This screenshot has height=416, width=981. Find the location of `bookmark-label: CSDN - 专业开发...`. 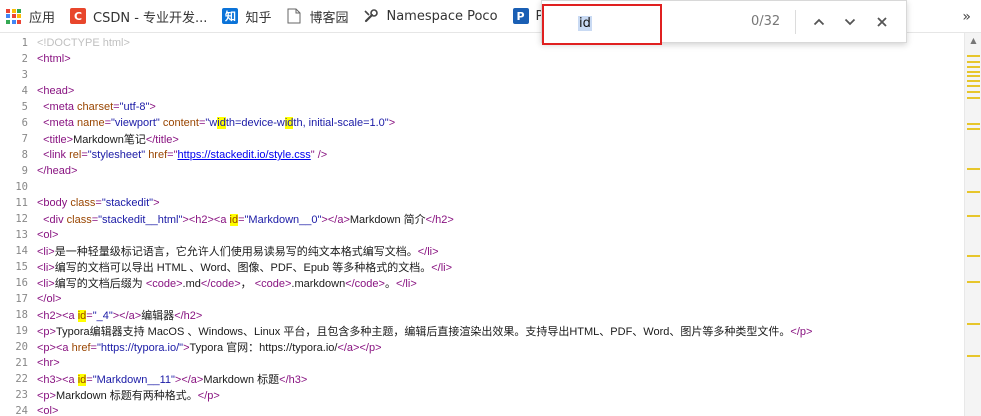

bookmark-label: CSDN - 专业开发... is located at coordinates (150, 18).